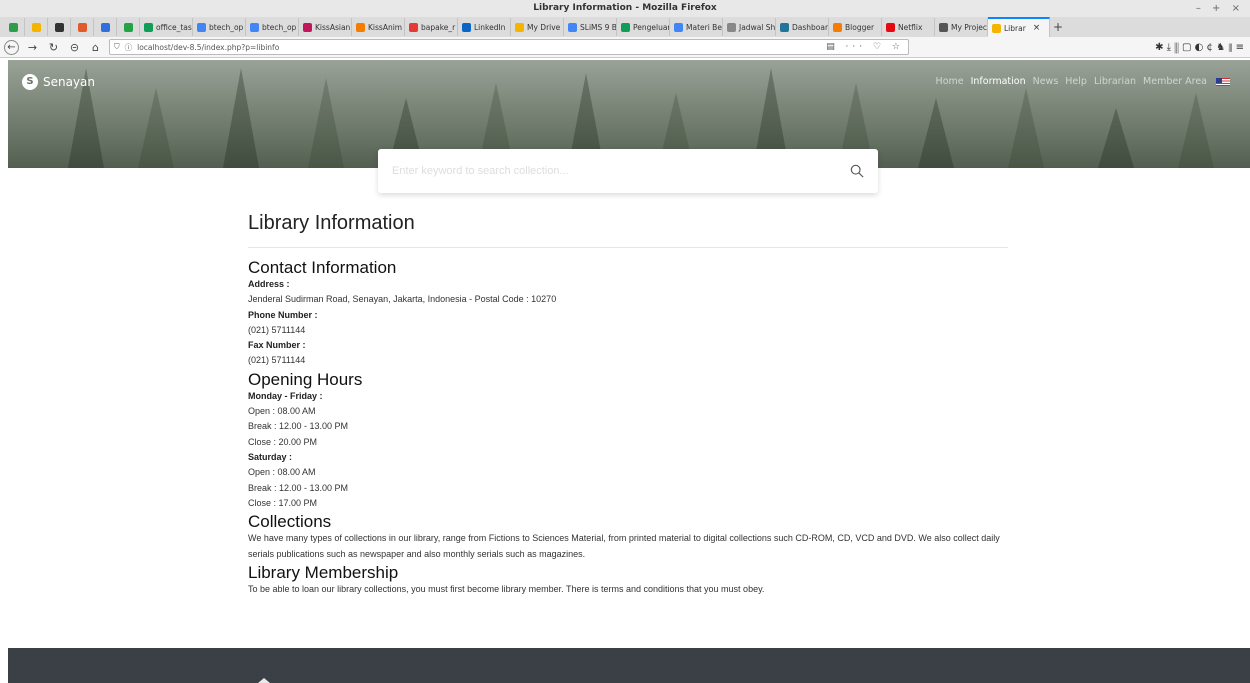 The width and height of the screenshot is (1250, 683). What do you see at coordinates (628, 247) in the screenshot?
I see `title-divider` at bounding box center [628, 247].